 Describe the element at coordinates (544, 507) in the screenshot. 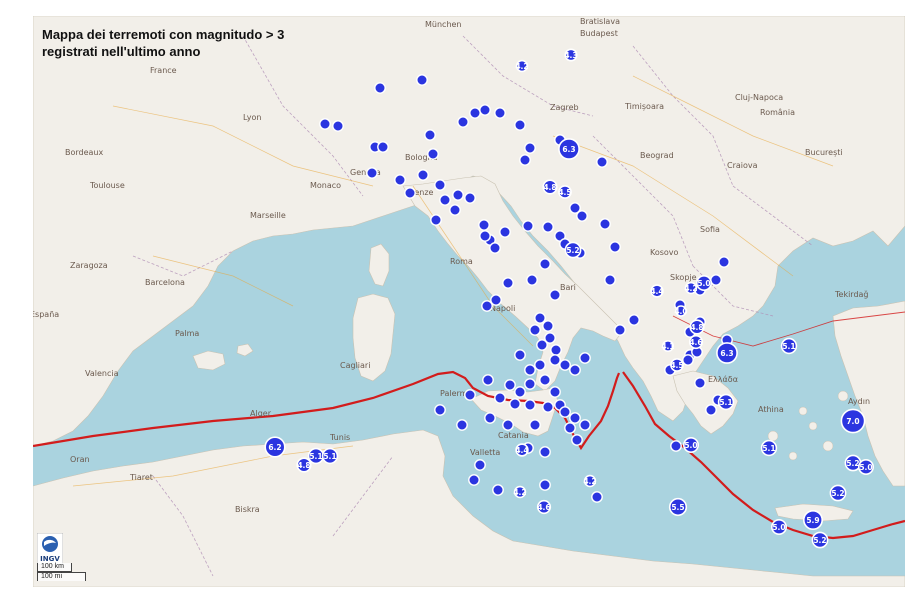

I see `earthquake-marker-labeled: 4.6` at that location.